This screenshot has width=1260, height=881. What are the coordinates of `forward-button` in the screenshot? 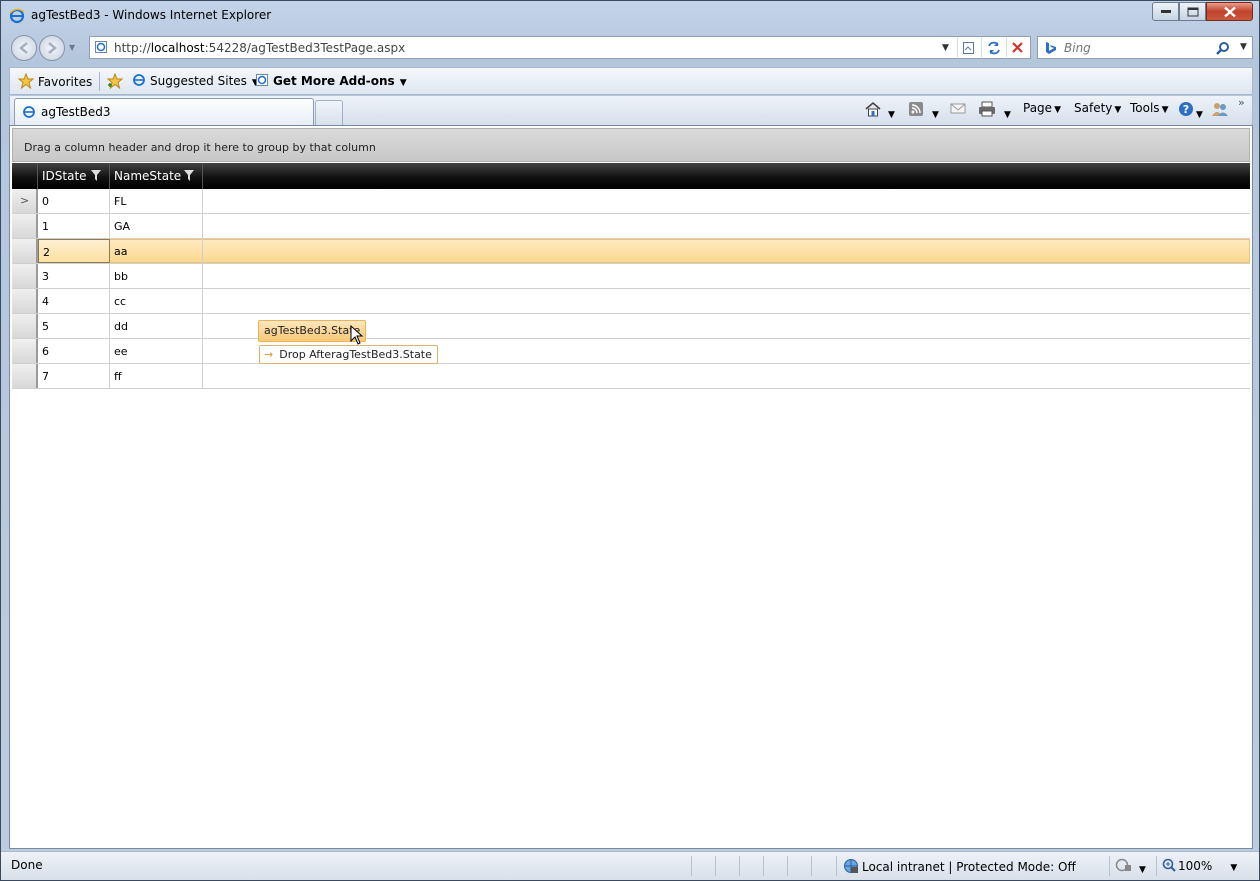 It's located at (52, 48).